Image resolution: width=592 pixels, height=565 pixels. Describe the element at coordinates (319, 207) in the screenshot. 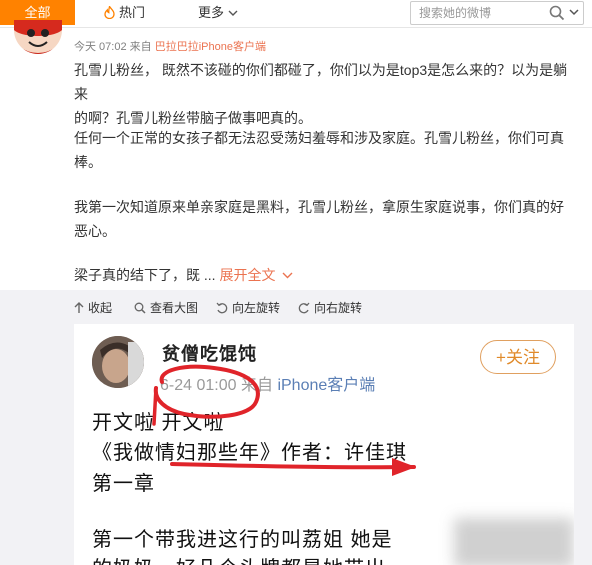

I see `post-line: 我第一次知道原来单亲家庭是黑料，孔雪儿粉丝，拿原生家庭说事，你们真的好` at that location.